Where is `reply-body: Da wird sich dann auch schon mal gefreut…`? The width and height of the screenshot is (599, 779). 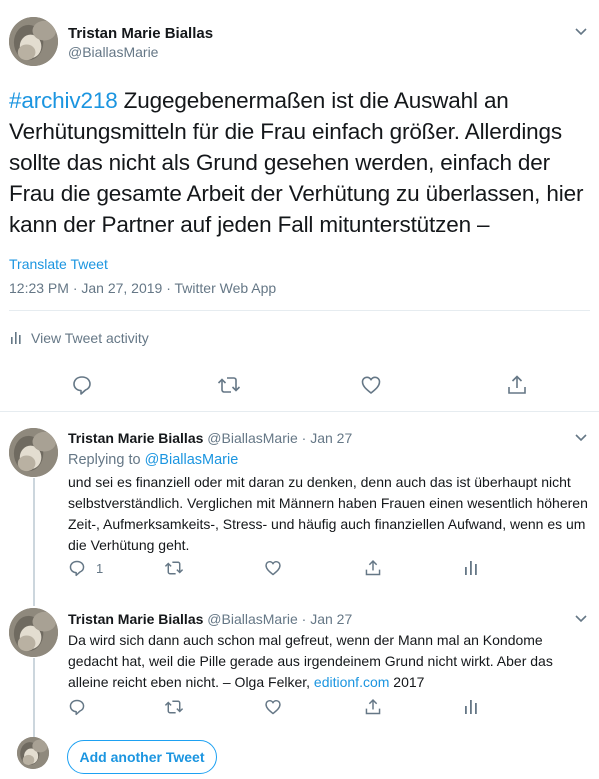
reply-body: Da wird sich dann auch schon mal gefreut… is located at coordinates (310, 661).